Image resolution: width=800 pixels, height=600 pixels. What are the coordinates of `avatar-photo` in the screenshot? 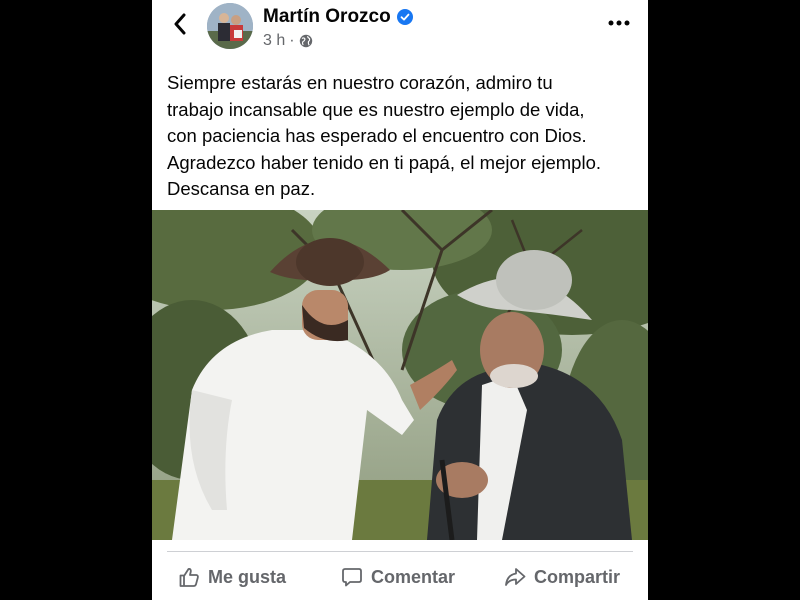 It's located at (230, 26).